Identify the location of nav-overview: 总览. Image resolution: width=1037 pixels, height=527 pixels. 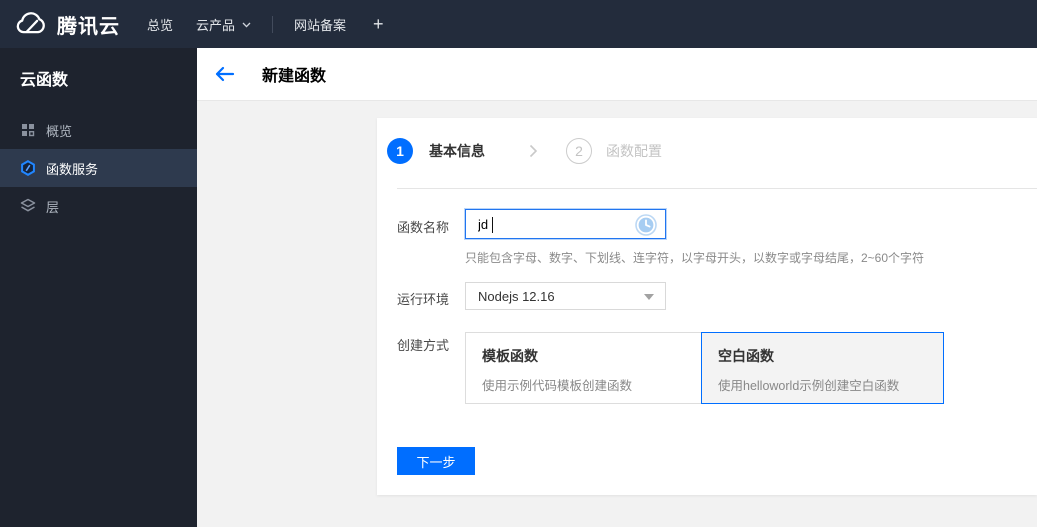
(160, 24).